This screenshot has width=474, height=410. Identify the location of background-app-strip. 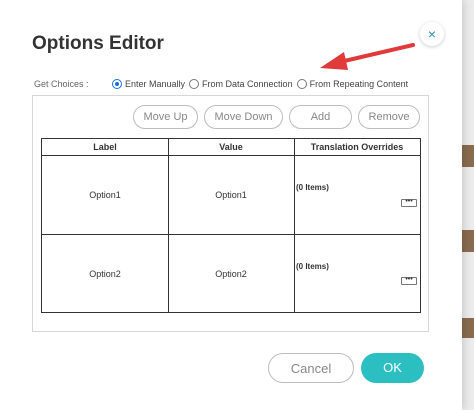
(468, 205).